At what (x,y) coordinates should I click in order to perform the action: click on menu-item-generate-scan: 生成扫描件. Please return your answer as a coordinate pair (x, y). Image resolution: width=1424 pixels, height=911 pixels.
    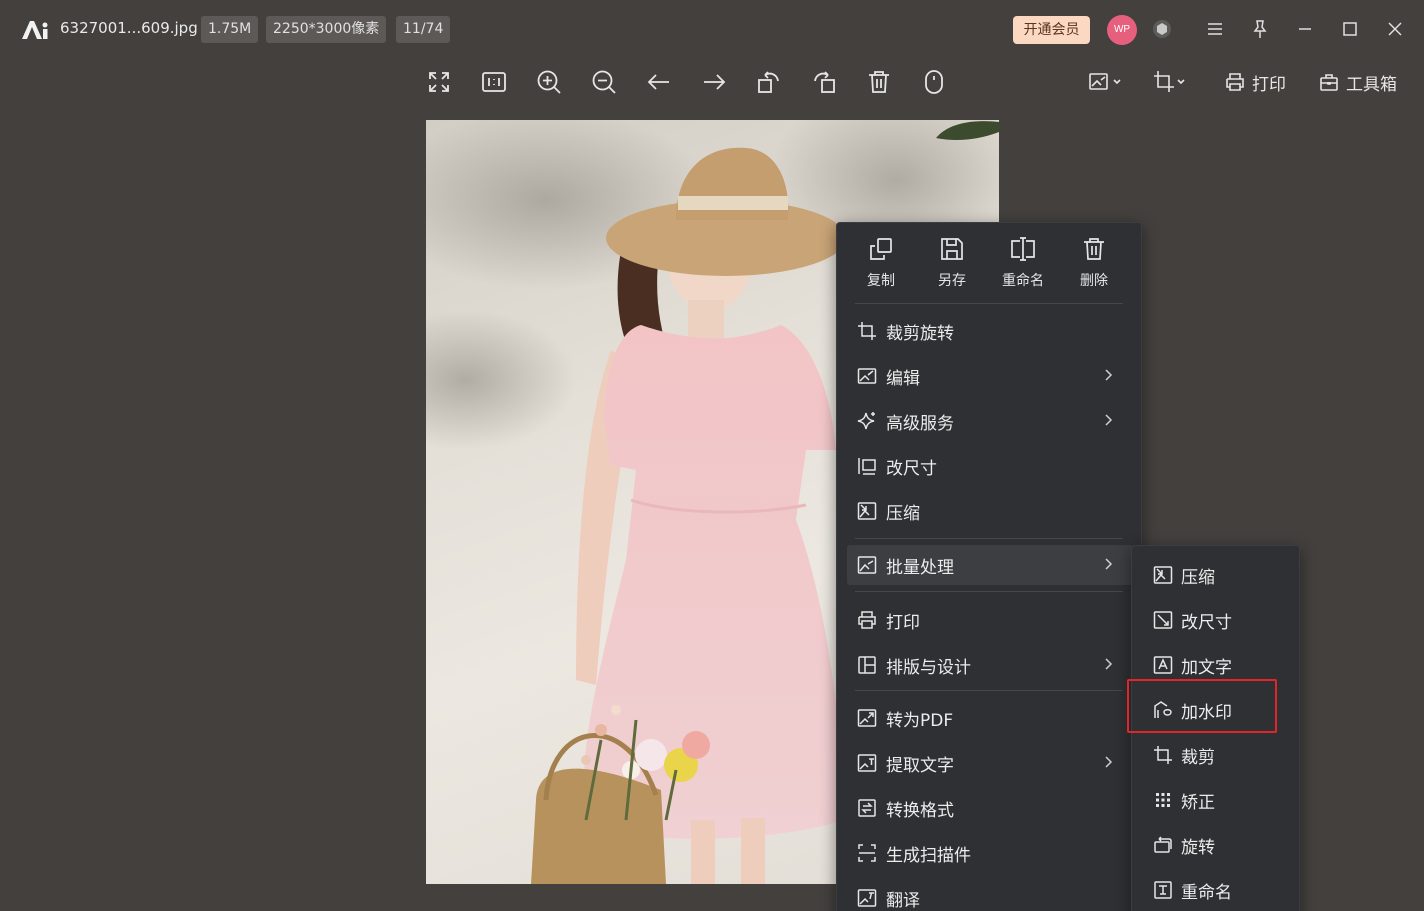
    Looking at the image, I should click on (990, 853).